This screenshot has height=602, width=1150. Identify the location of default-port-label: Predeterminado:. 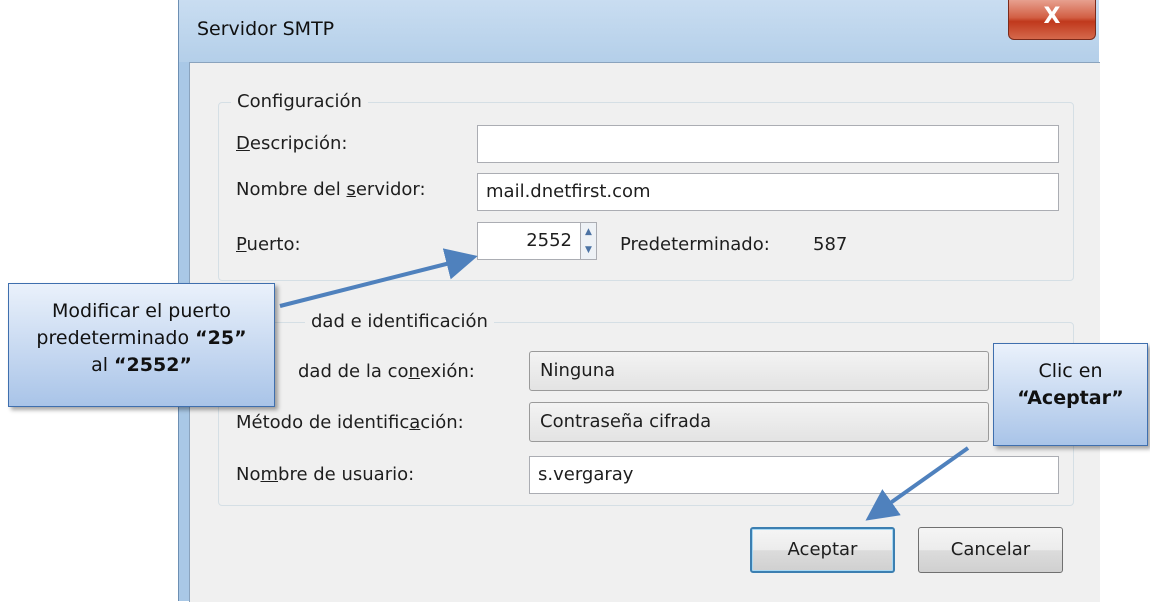
(695, 244).